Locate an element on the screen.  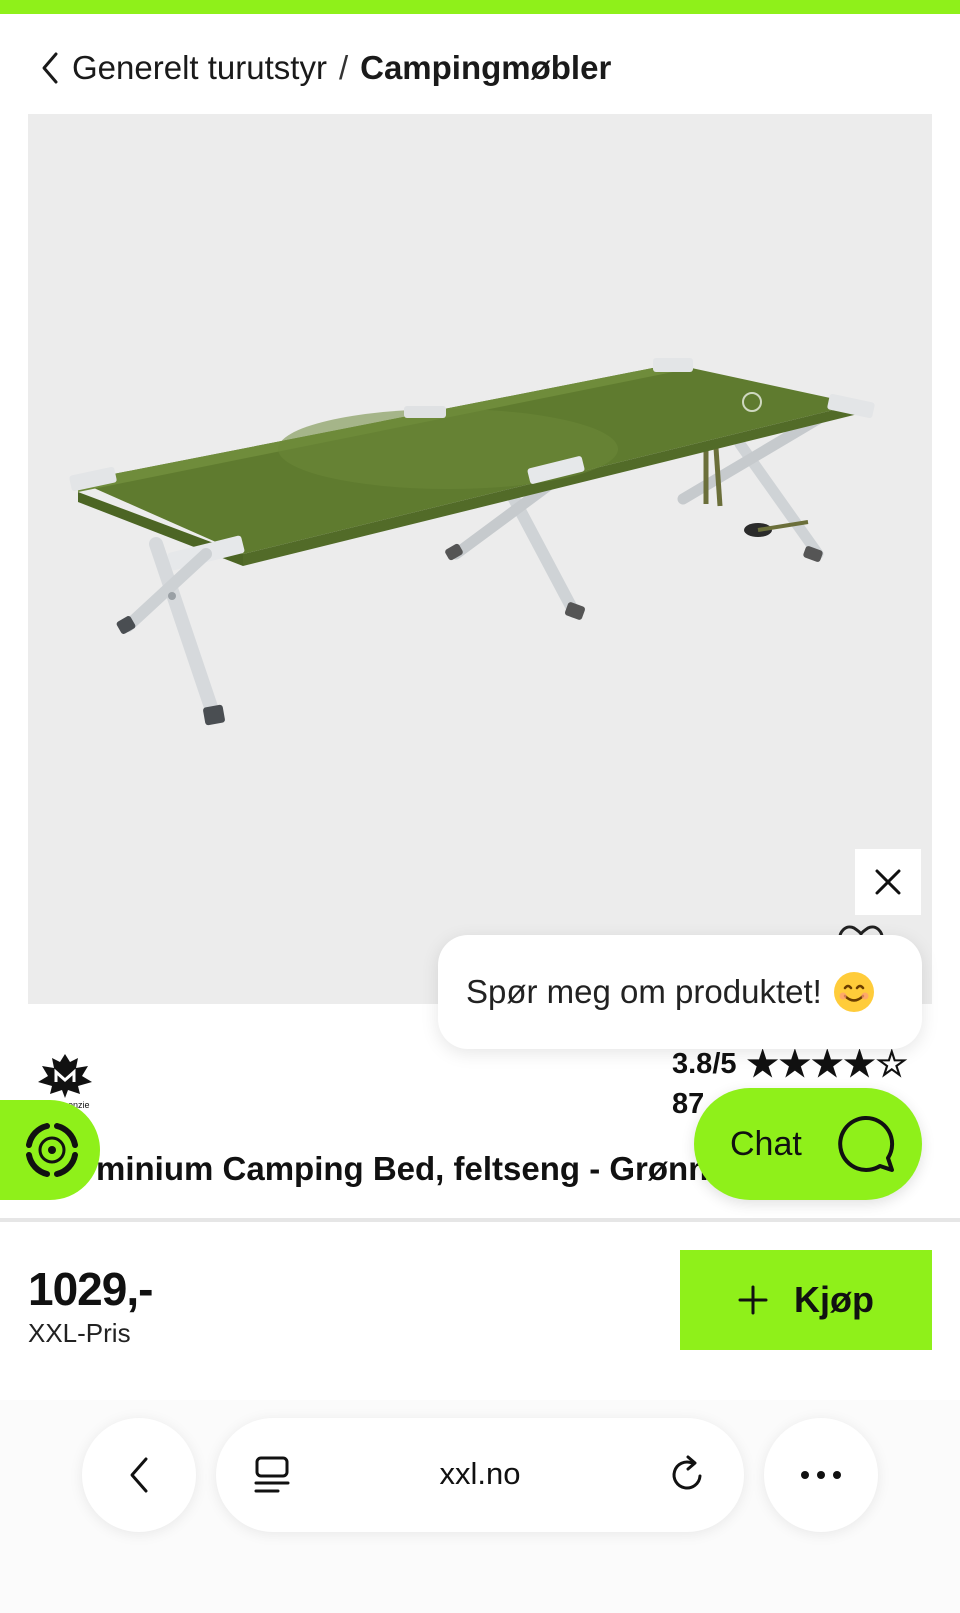
recycle-icon is located at coordinates (52, 1150).